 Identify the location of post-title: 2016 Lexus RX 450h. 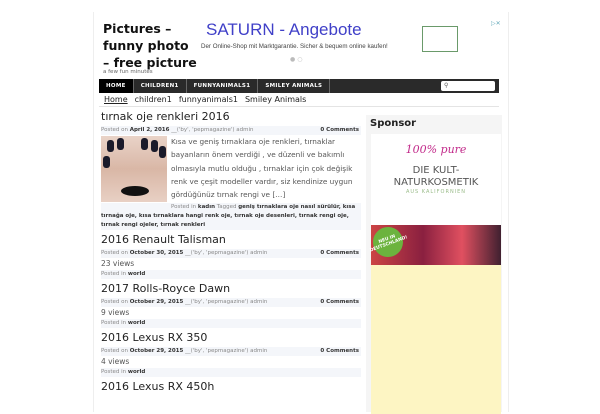
(231, 386).